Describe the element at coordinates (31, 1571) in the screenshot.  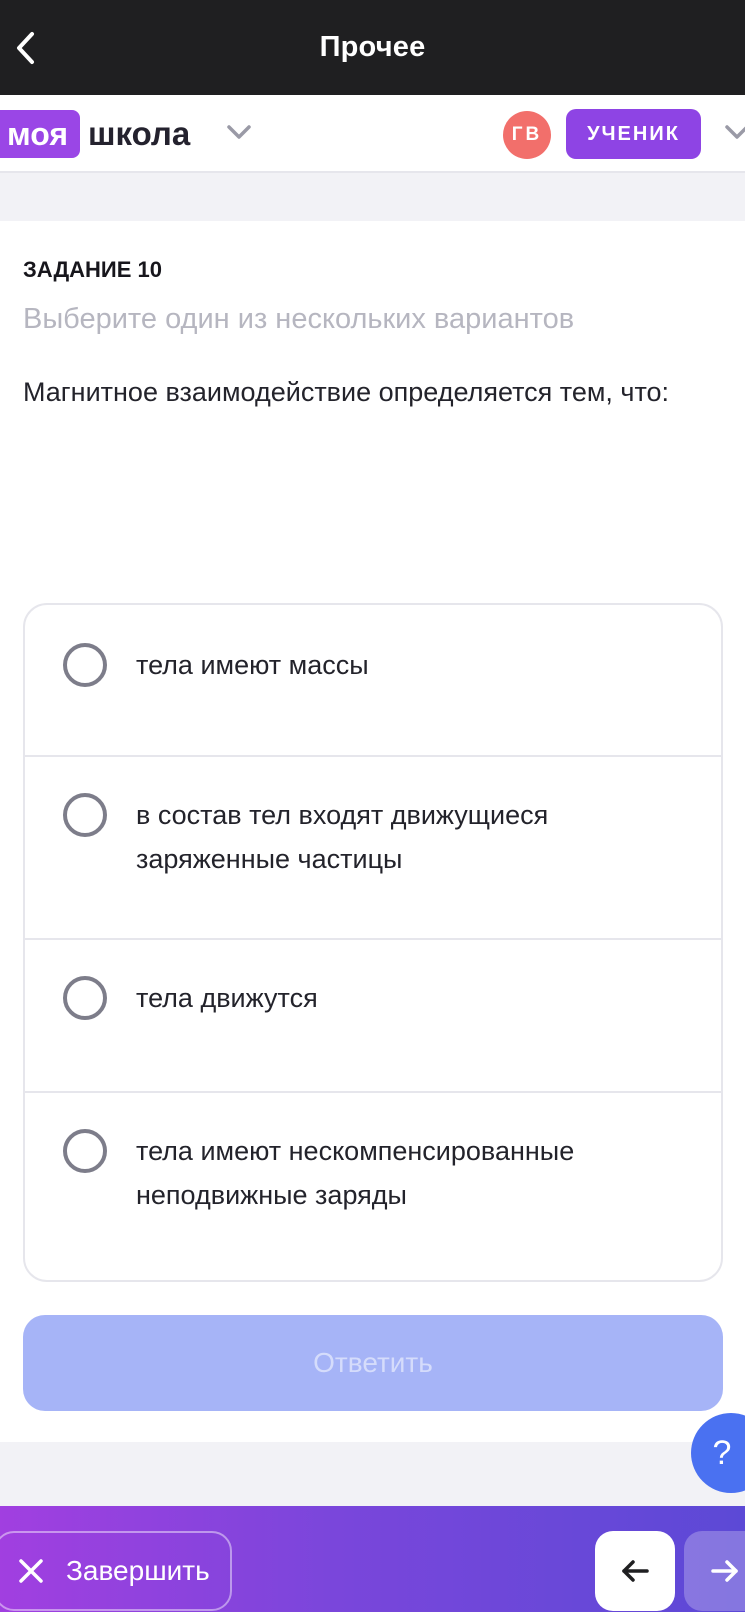
I see `close-icon` at that location.